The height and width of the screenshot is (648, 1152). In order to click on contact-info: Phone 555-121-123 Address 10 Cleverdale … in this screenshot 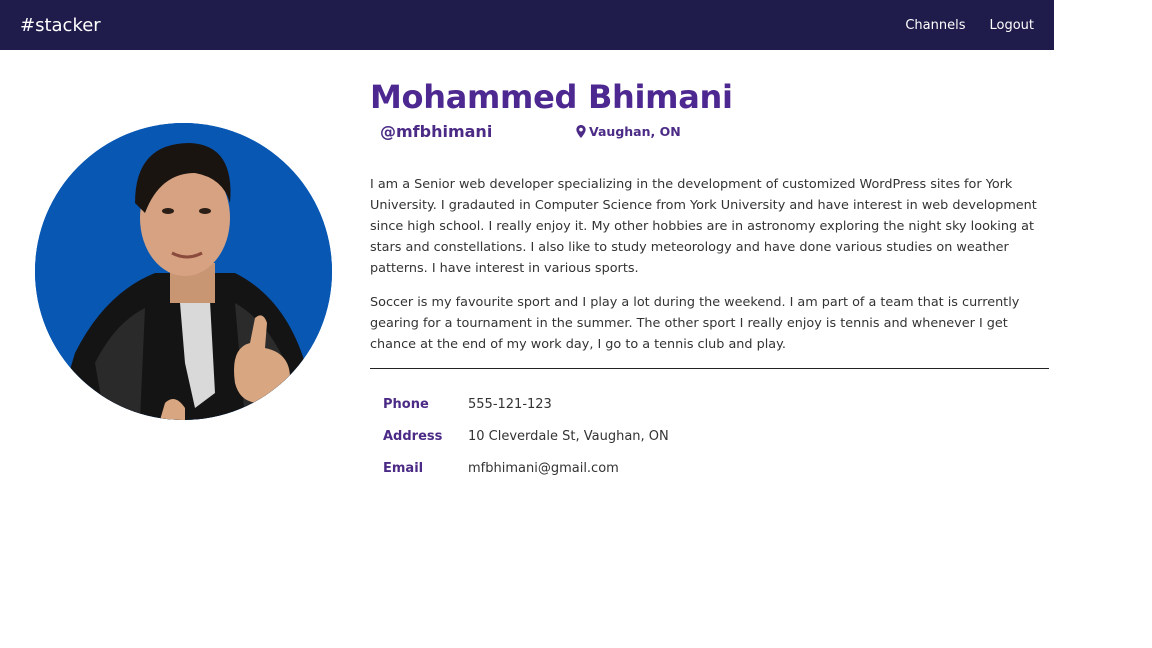, I will do `click(709, 445)`.